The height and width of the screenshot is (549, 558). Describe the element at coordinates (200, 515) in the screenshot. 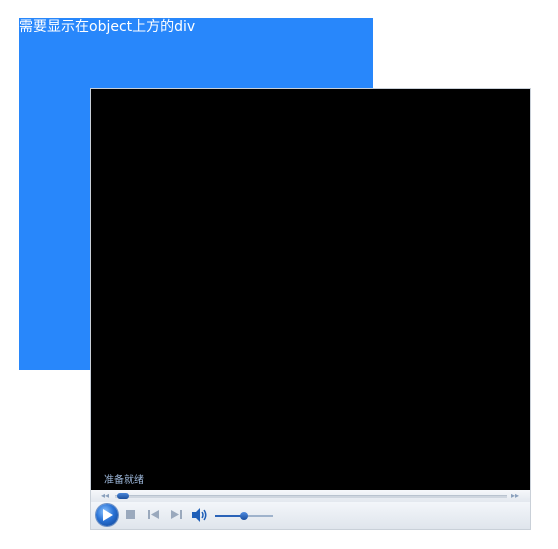

I see `volume-icon` at that location.